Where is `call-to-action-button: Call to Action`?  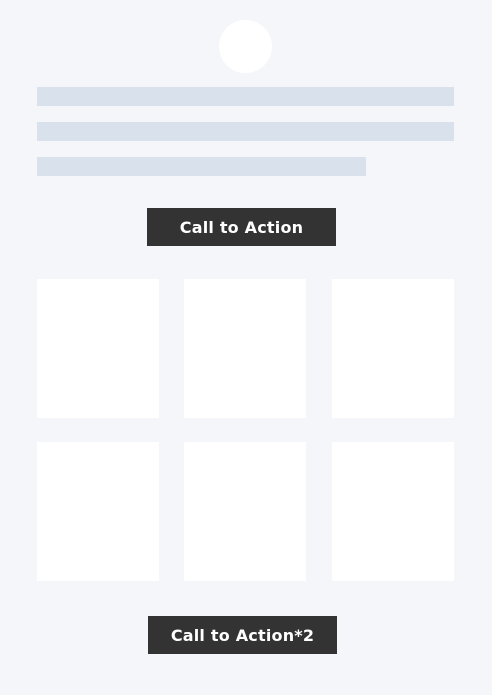
call-to-action-button: Call to Action is located at coordinates (241, 227).